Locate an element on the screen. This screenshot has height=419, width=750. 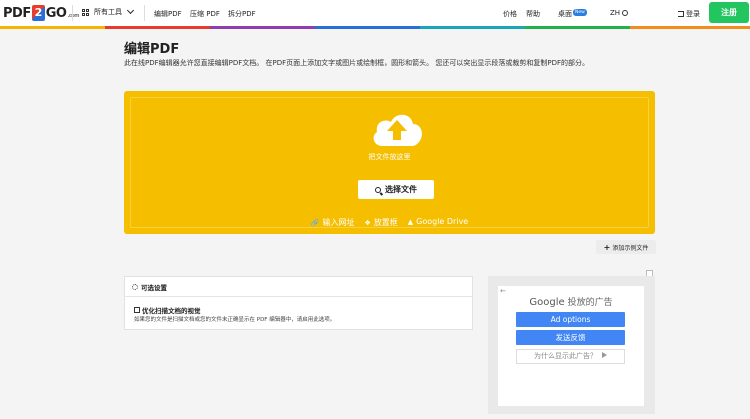
google-drive-icon: ▲ is located at coordinates (410, 222).